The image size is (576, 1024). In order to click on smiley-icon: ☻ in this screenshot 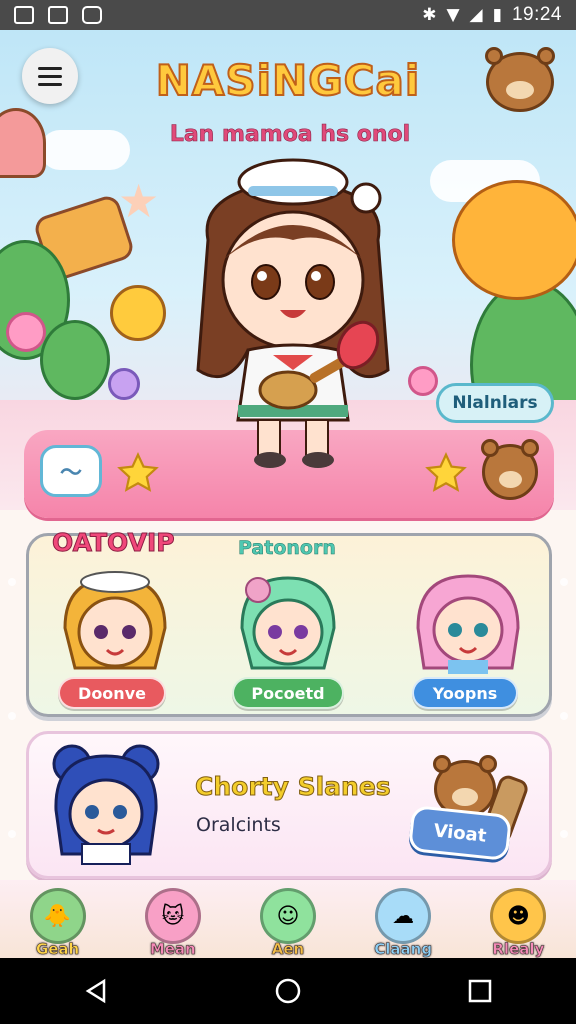, I will do `click(518, 916)`.